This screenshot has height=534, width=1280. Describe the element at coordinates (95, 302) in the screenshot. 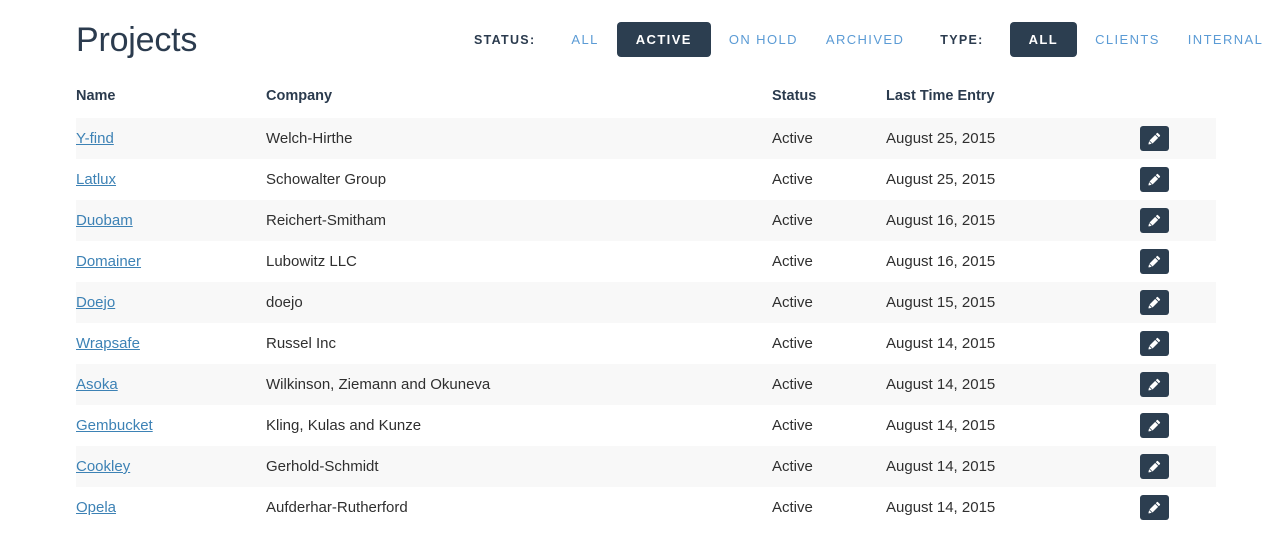

I see `project-link: Doejo` at that location.